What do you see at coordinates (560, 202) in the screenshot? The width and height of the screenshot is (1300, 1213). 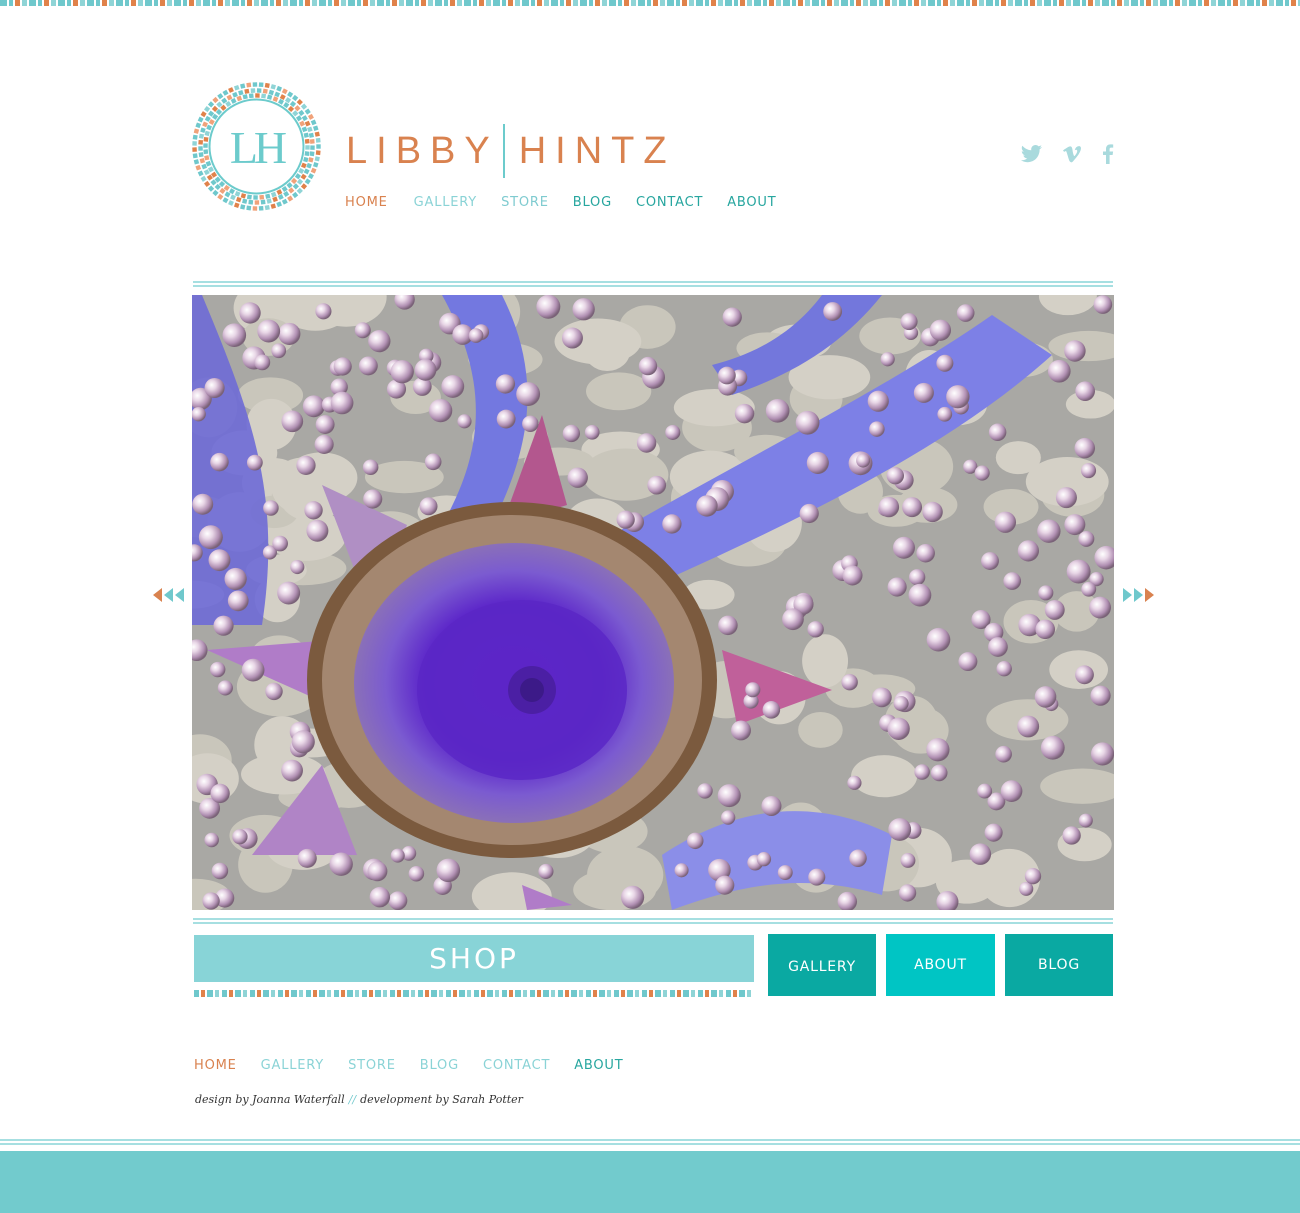 I see `main-nav: HOME GALLERY STORE BLOG CONTACT ABOUT` at bounding box center [560, 202].